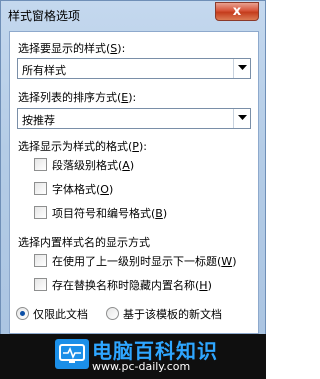 This screenshot has width=320, height=379. What do you see at coordinates (84, 242) in the screenshot?
I see `builtin-names-heading: 选择内置样式名的显示方式` at bounding box center [84, 242].